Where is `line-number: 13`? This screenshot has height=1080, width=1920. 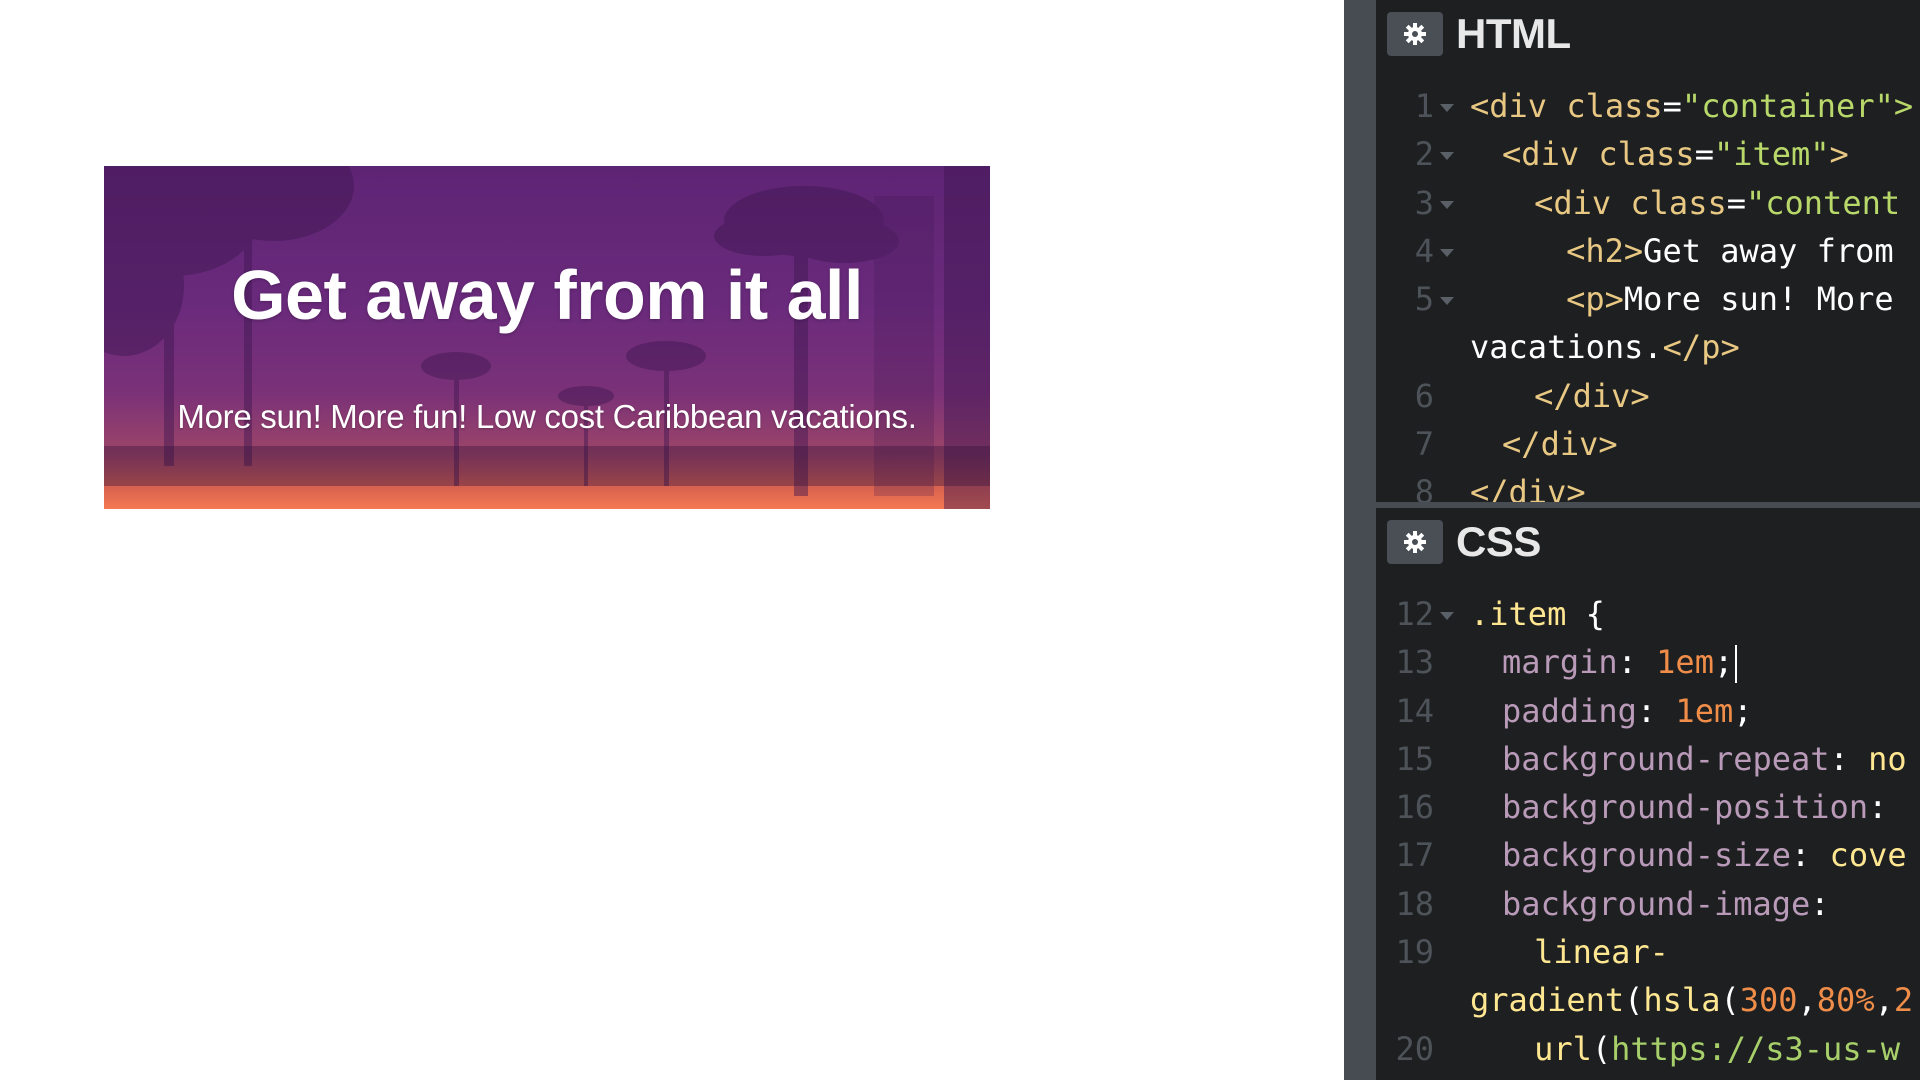
line-number: 13 is located at coordinates (1414, 662).